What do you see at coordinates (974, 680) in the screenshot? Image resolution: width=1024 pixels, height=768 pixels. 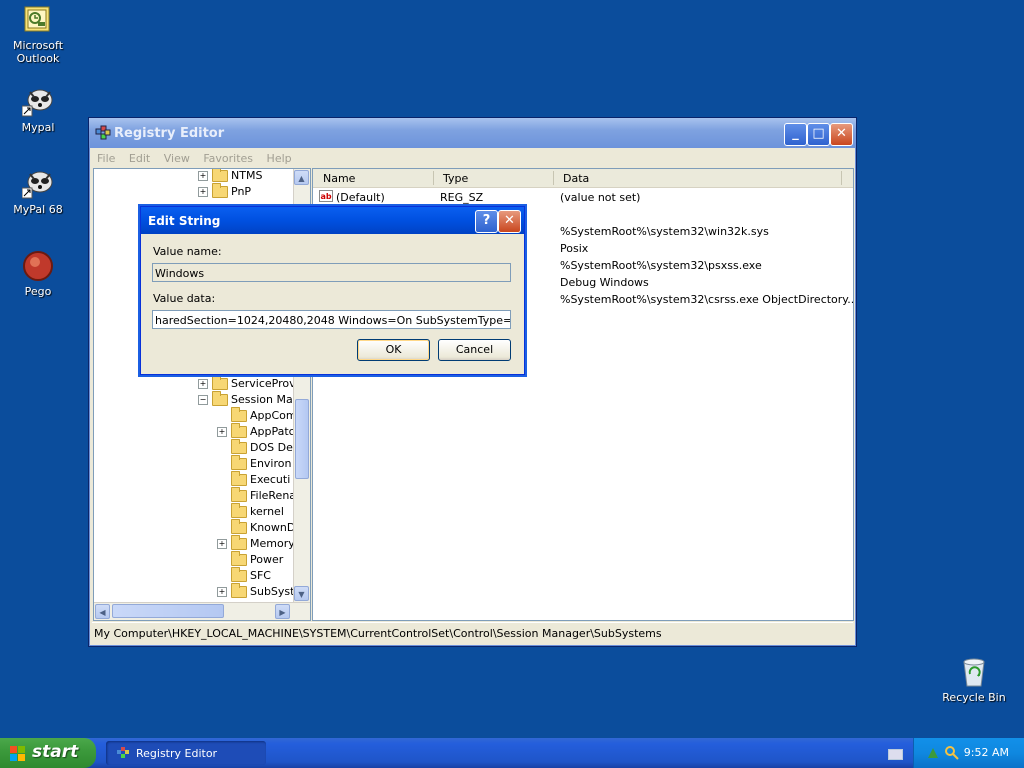 I see `desktop-icon-recycle-bin: Recycle Bin` at bounding box center [974, 680].